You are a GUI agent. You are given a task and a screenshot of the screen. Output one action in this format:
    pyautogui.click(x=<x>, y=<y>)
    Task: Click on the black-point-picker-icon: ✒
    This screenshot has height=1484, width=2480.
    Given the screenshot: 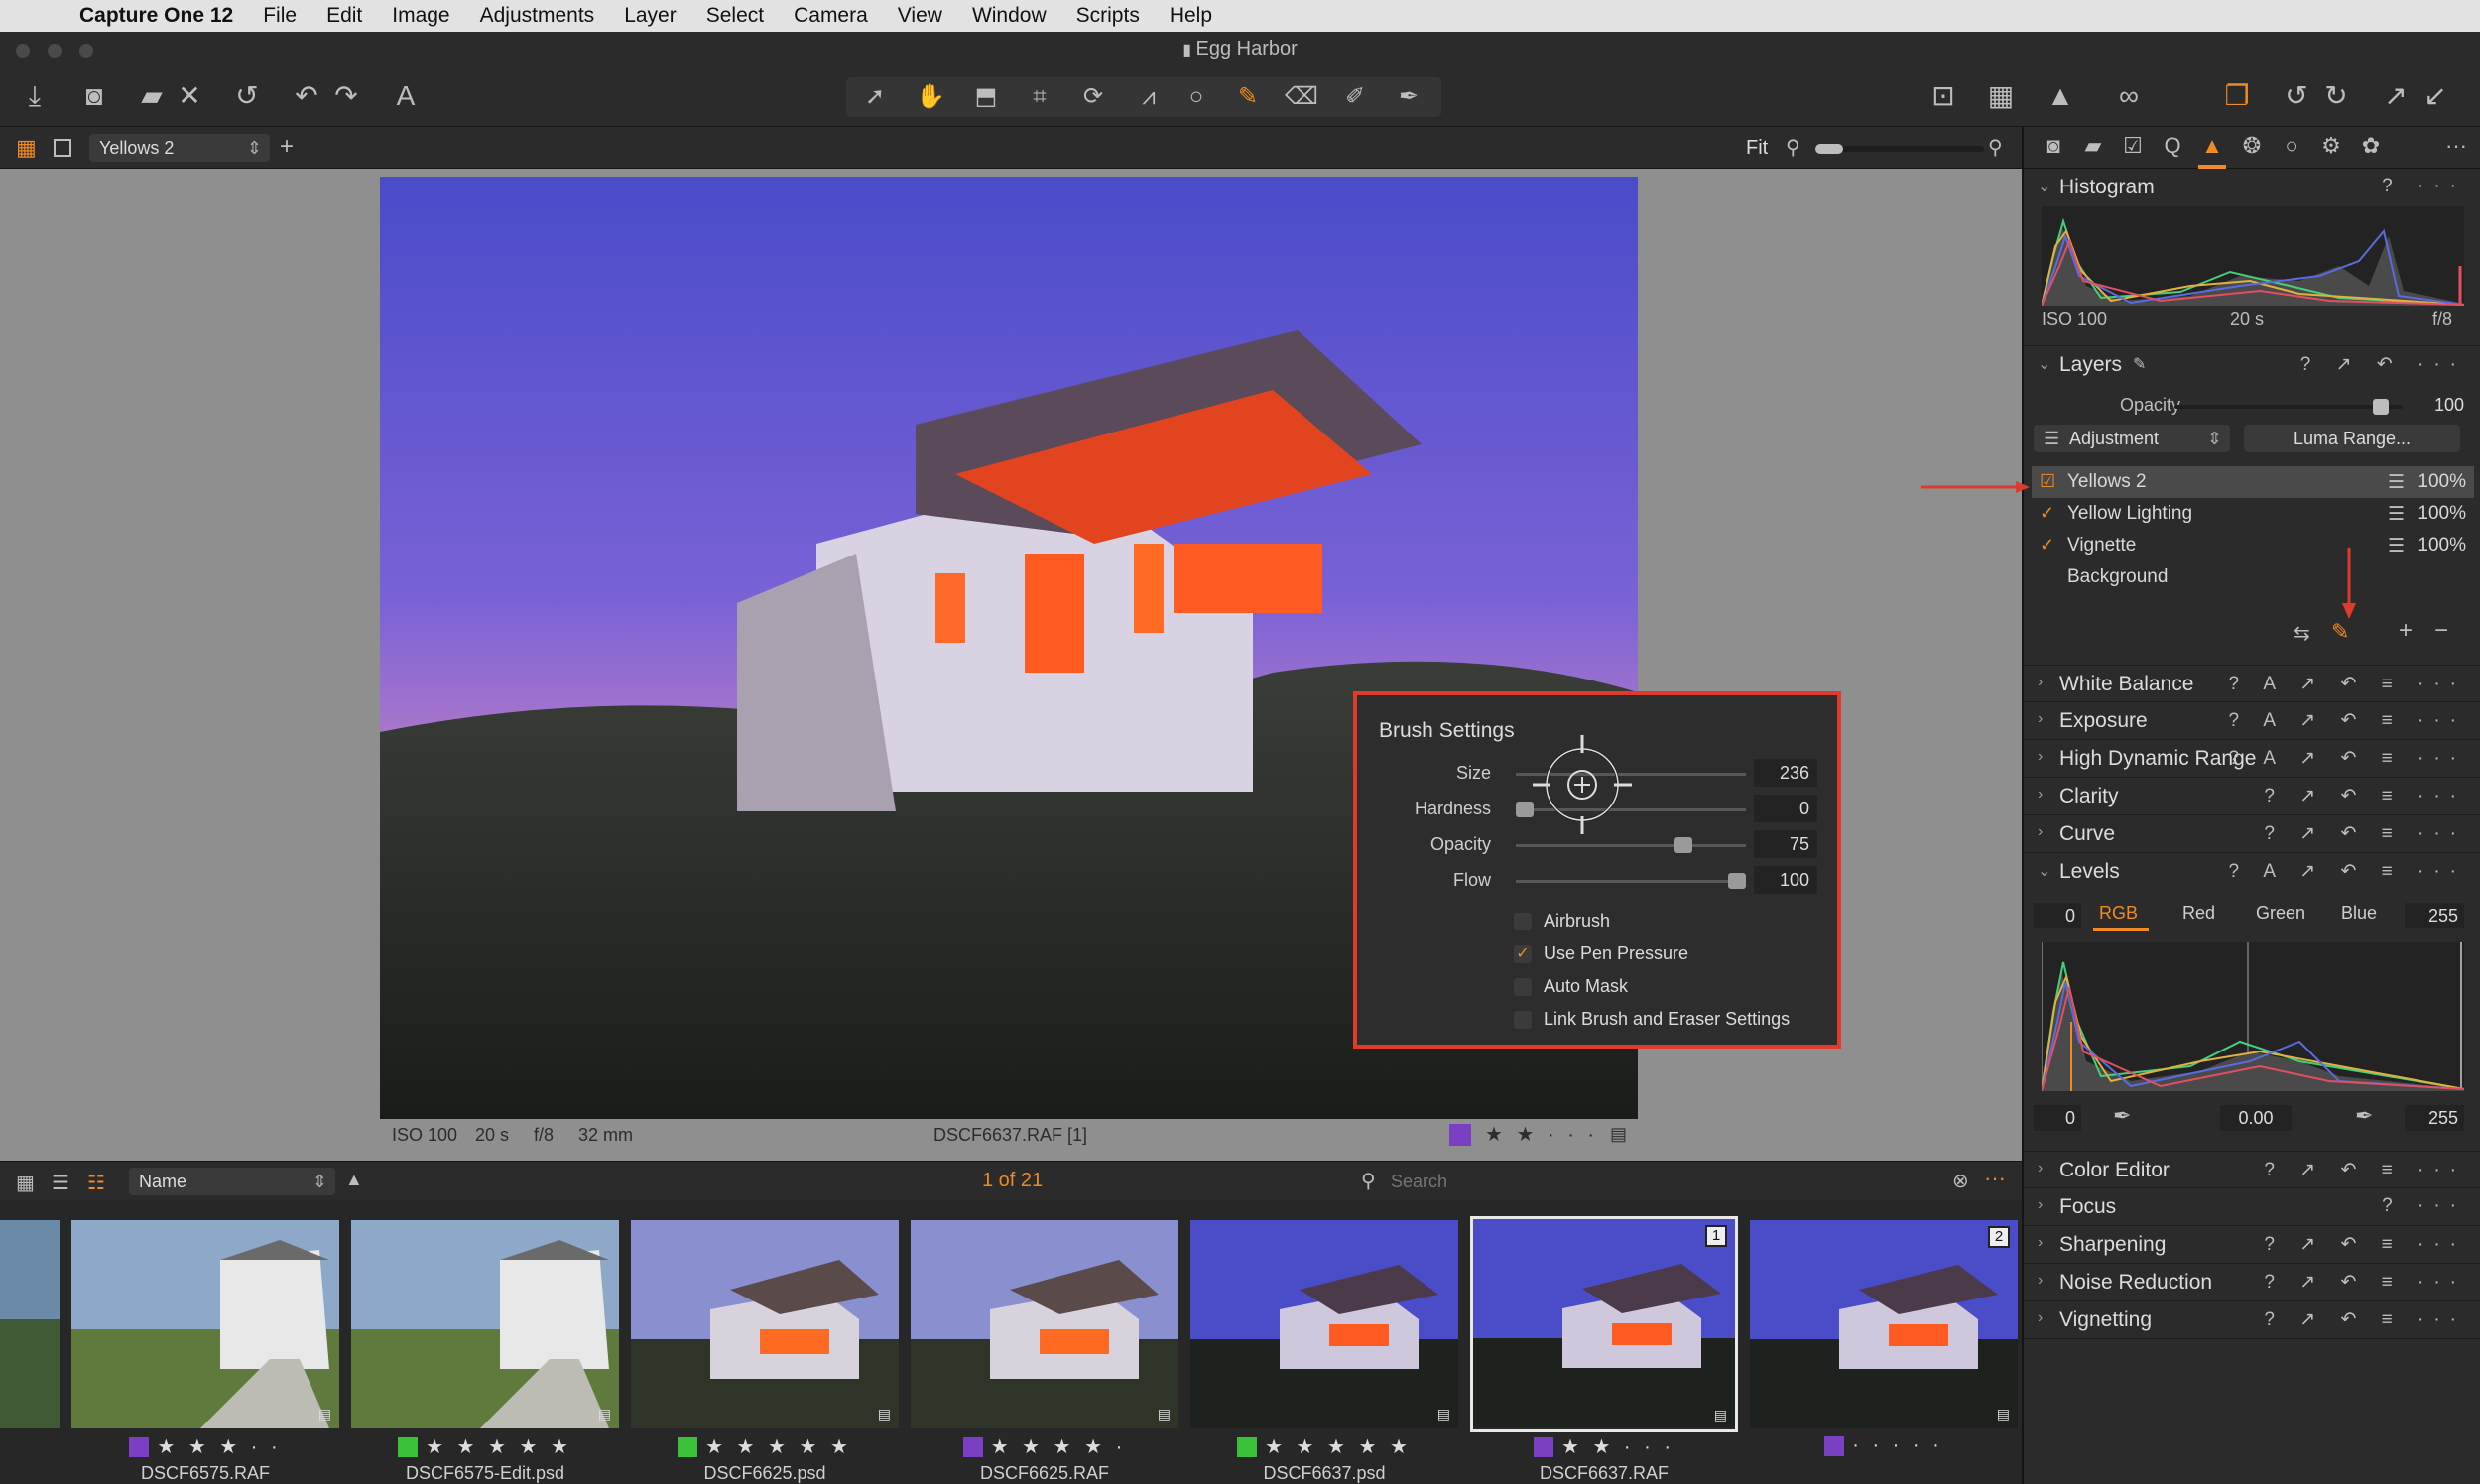 What is the action you would take?
    pyautogui.click(x=2122, y=1116)
    